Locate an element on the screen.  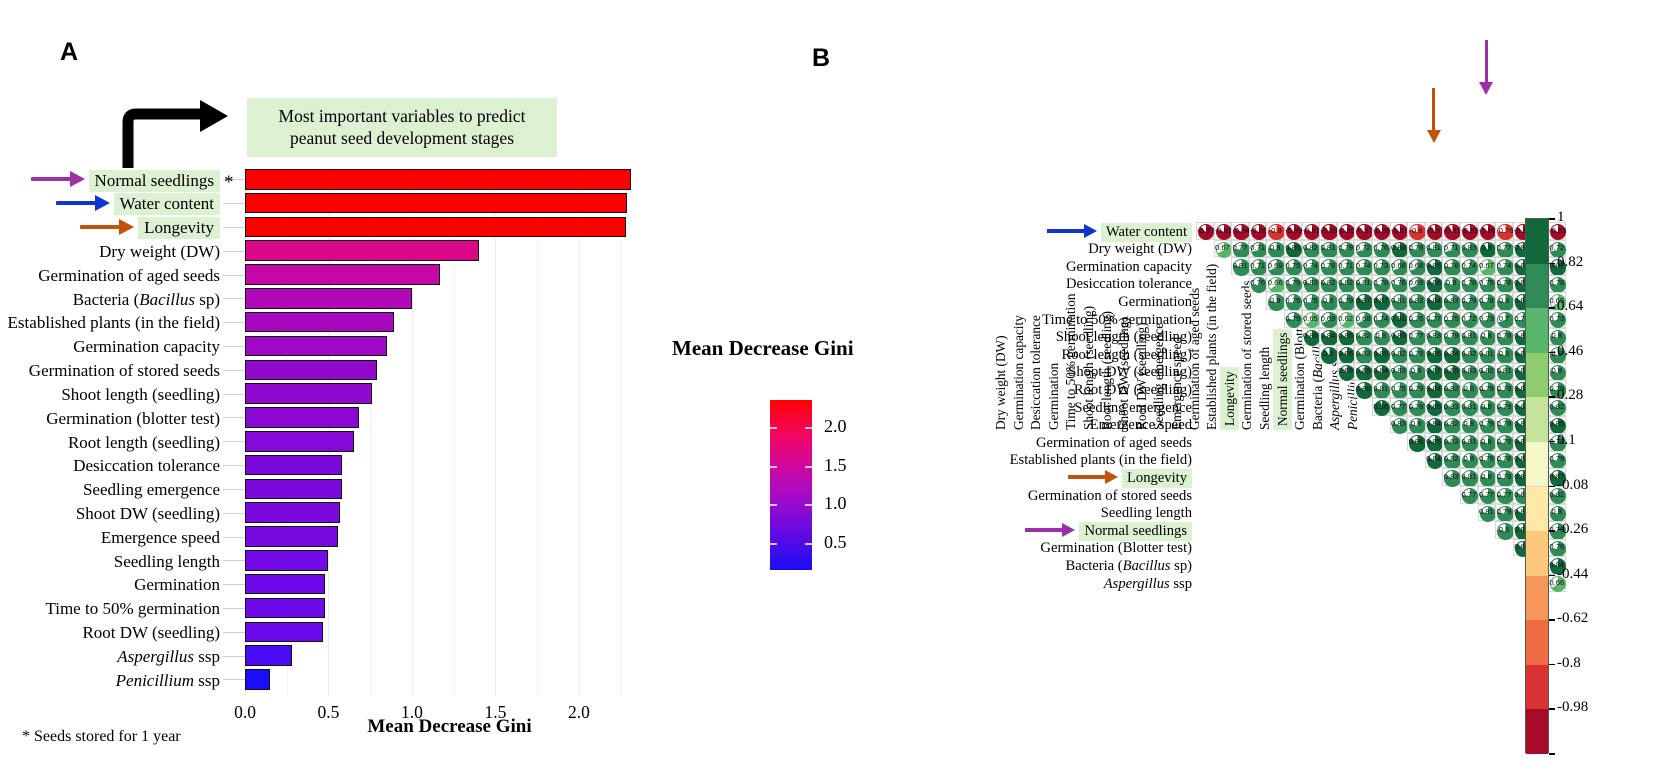
row-label: Root DW (seedling) is located at coordinates (1132, 390).